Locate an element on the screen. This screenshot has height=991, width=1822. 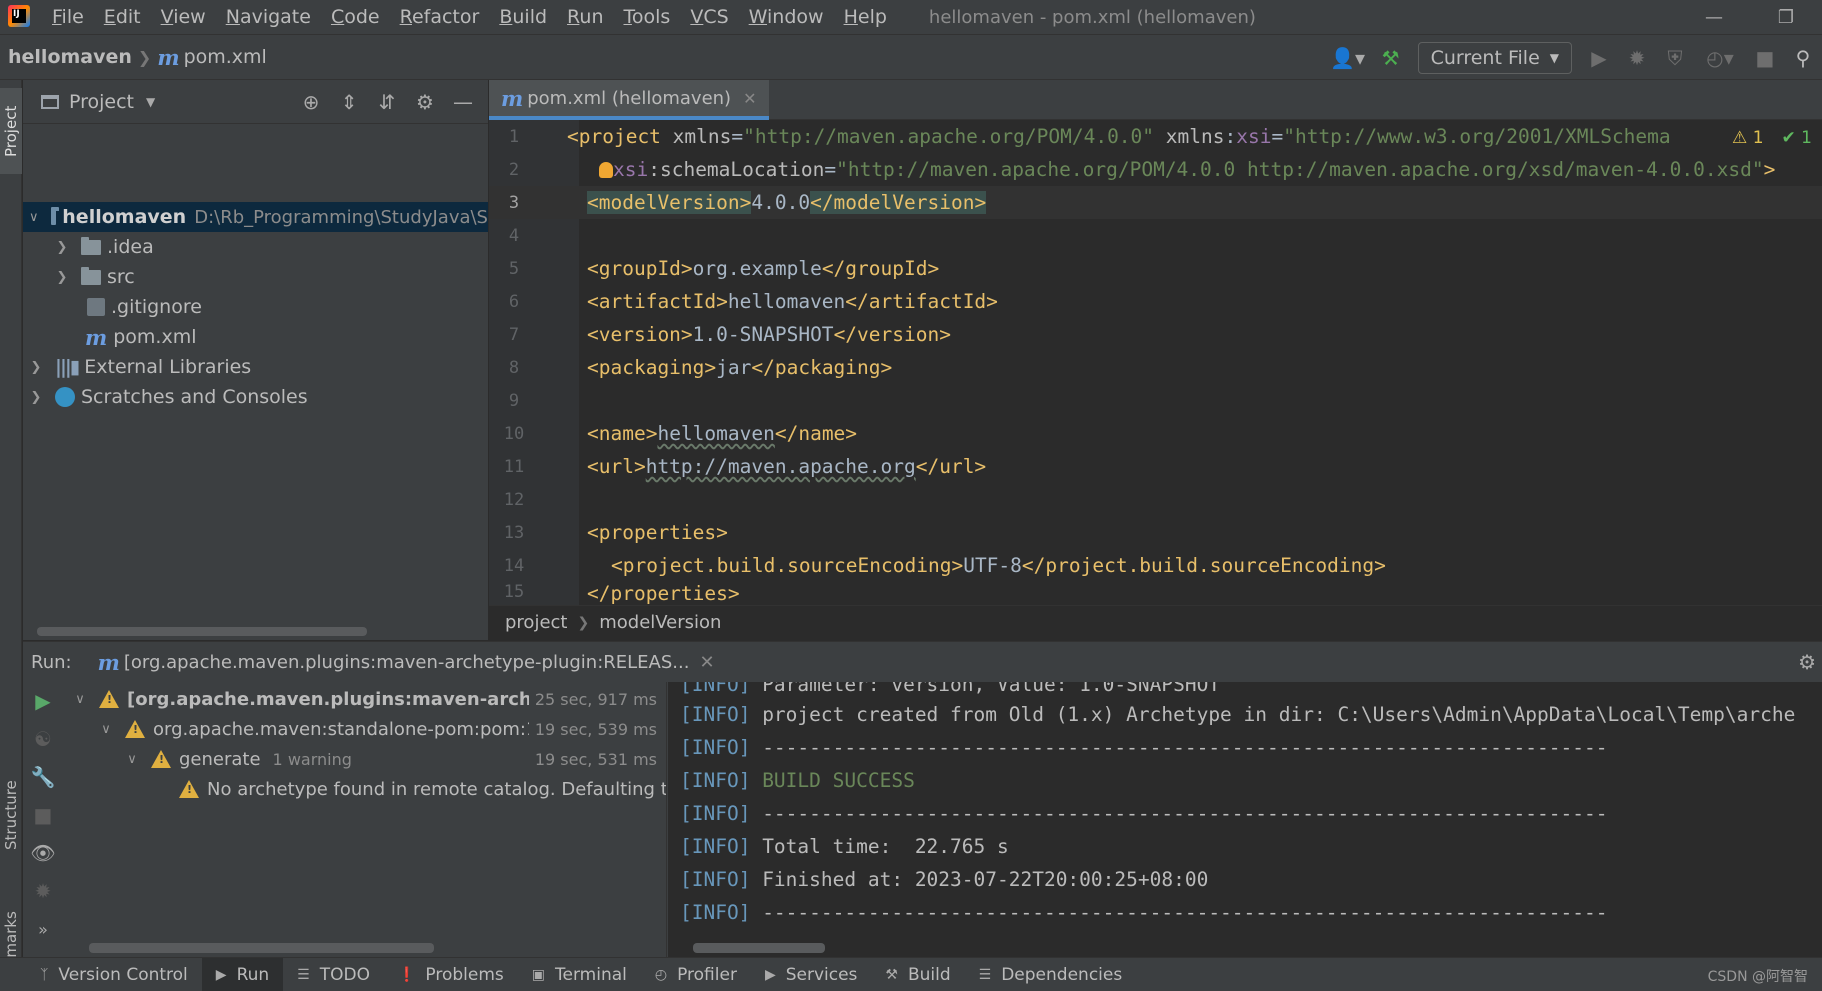
chevron-down-icon: ▼ is located at coordinates (150, 102).